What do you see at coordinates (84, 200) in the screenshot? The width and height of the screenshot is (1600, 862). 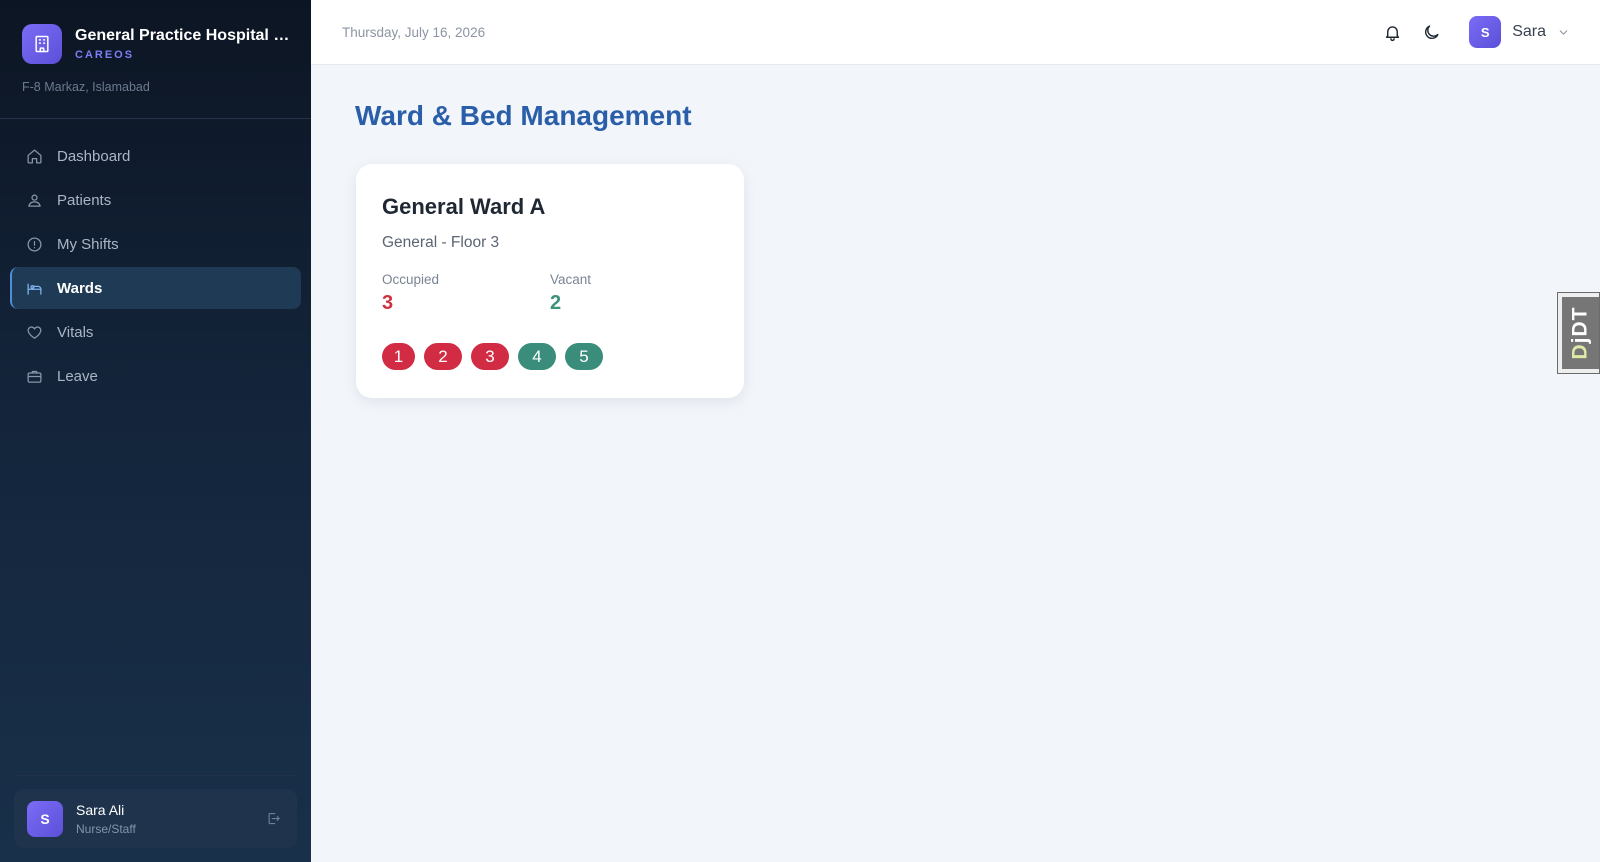 I see `sidebar-item-label: Patients` at bounding box center [84, 200].